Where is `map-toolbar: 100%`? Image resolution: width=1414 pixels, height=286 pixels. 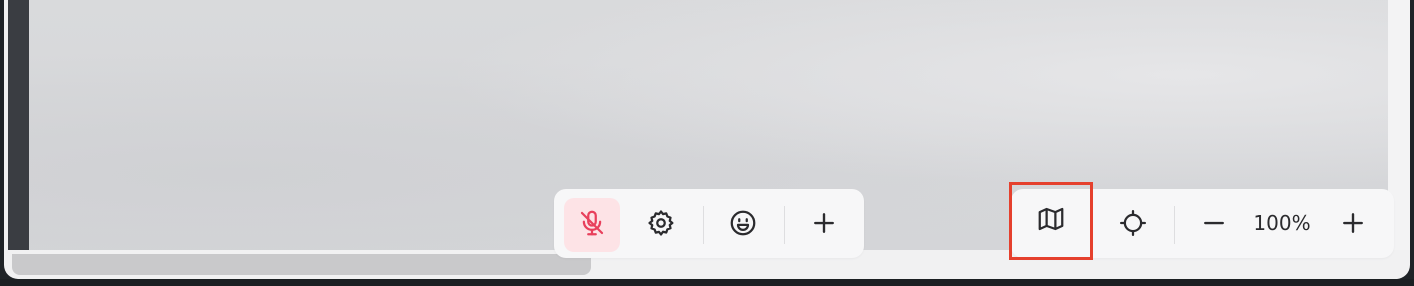
map-toolbar: 100% is located at coordinates (1201, 221).